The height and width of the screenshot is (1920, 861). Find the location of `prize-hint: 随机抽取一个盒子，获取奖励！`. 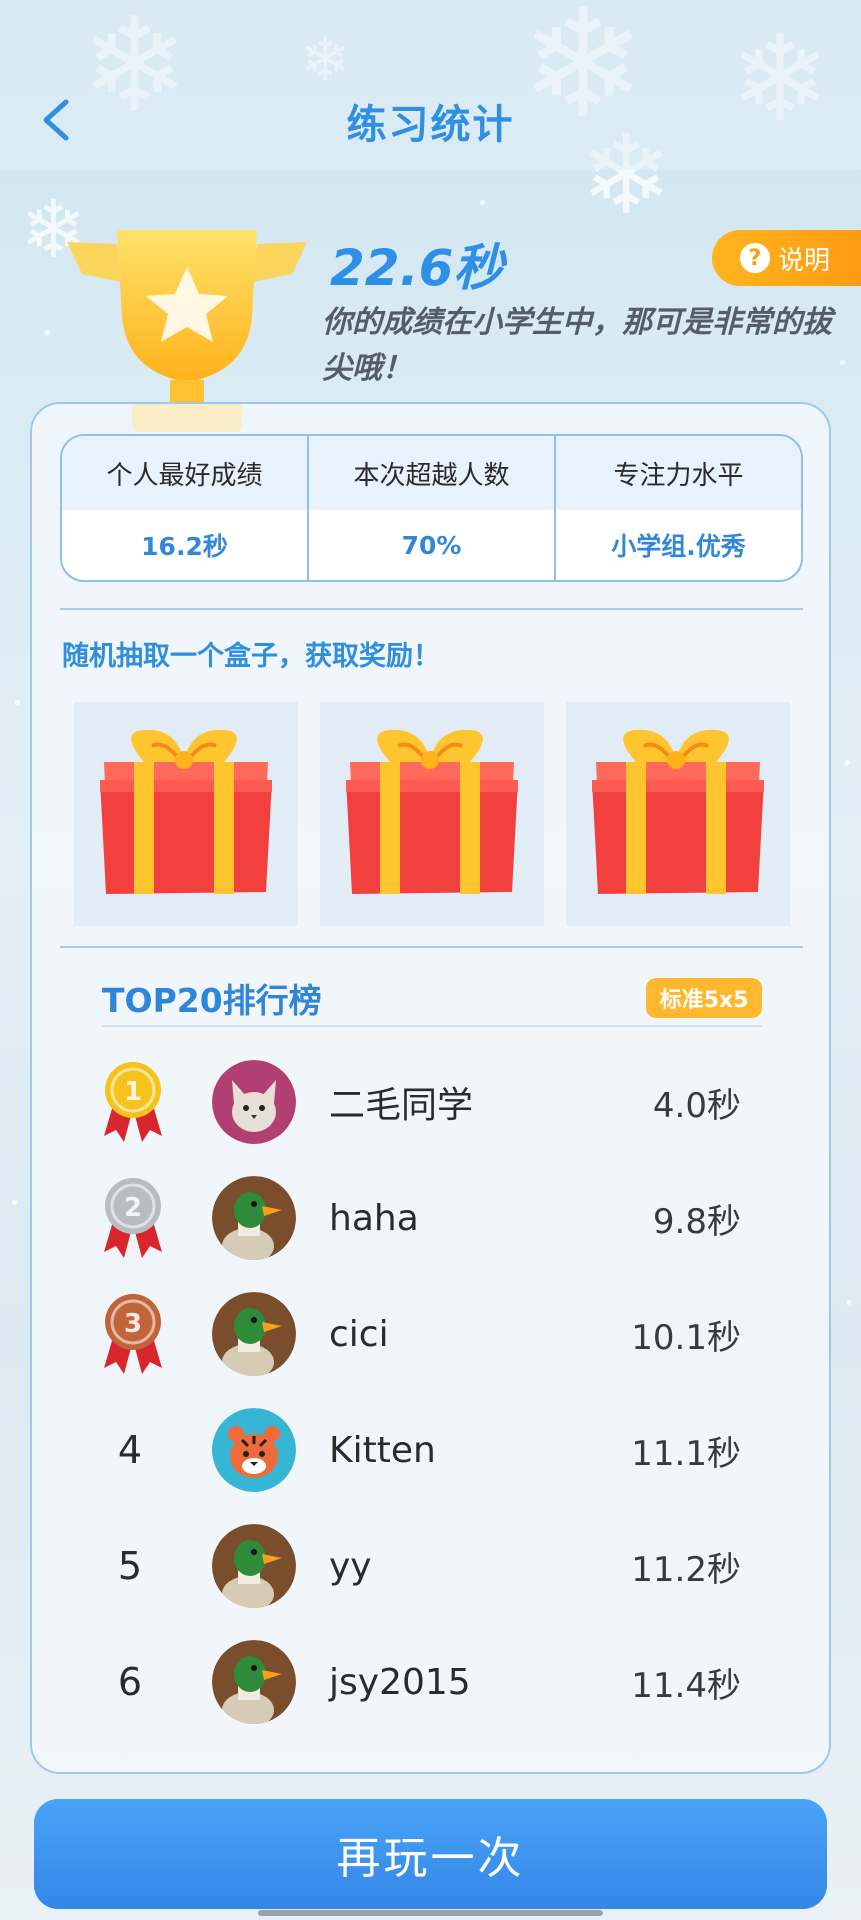

prize-hint: 随机抽取一个盒子，获取奖励！ is located at coordinates (251, 656).